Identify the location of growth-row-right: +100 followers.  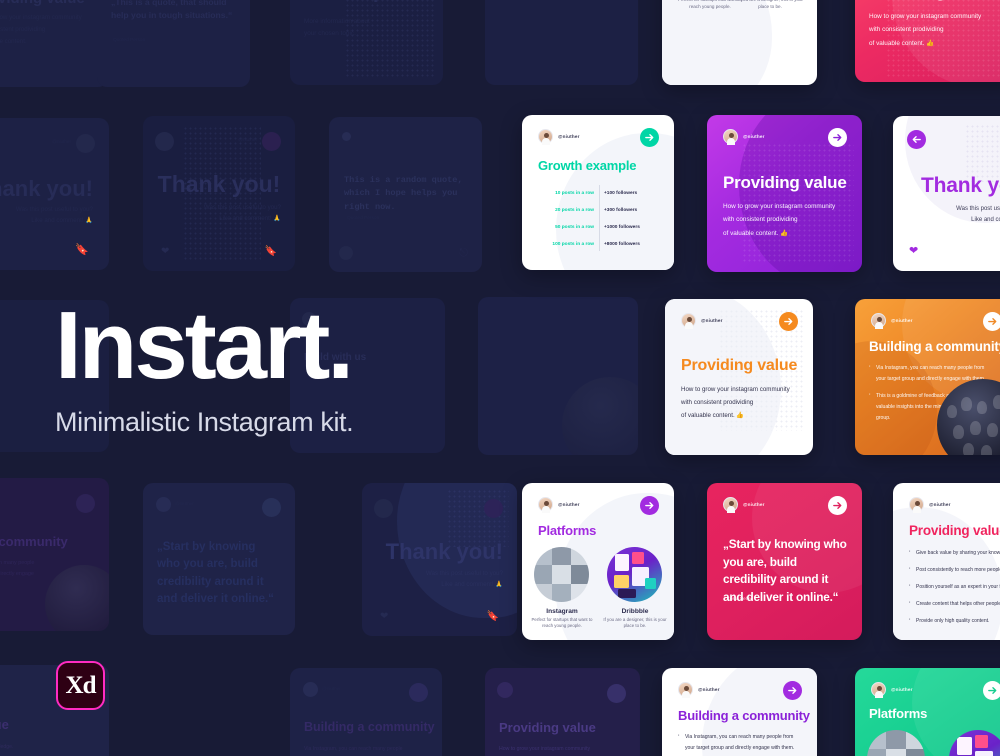
(621, 193).